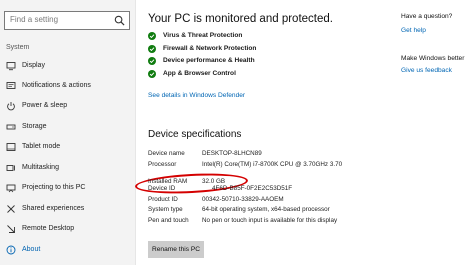 The height and width of the screenshot is (265, 474). I want to click on sidebar-item-label: Shared experiences, so click(53, 208).